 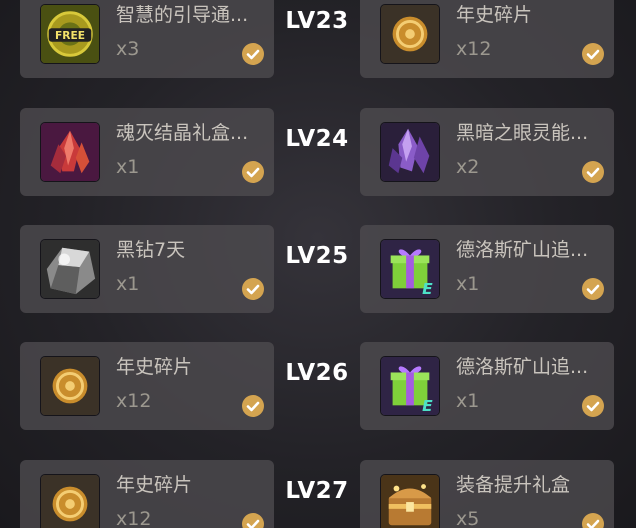 I want to click on reward-card: 装备提升礼盒 x5, so click(x=487, y=494).